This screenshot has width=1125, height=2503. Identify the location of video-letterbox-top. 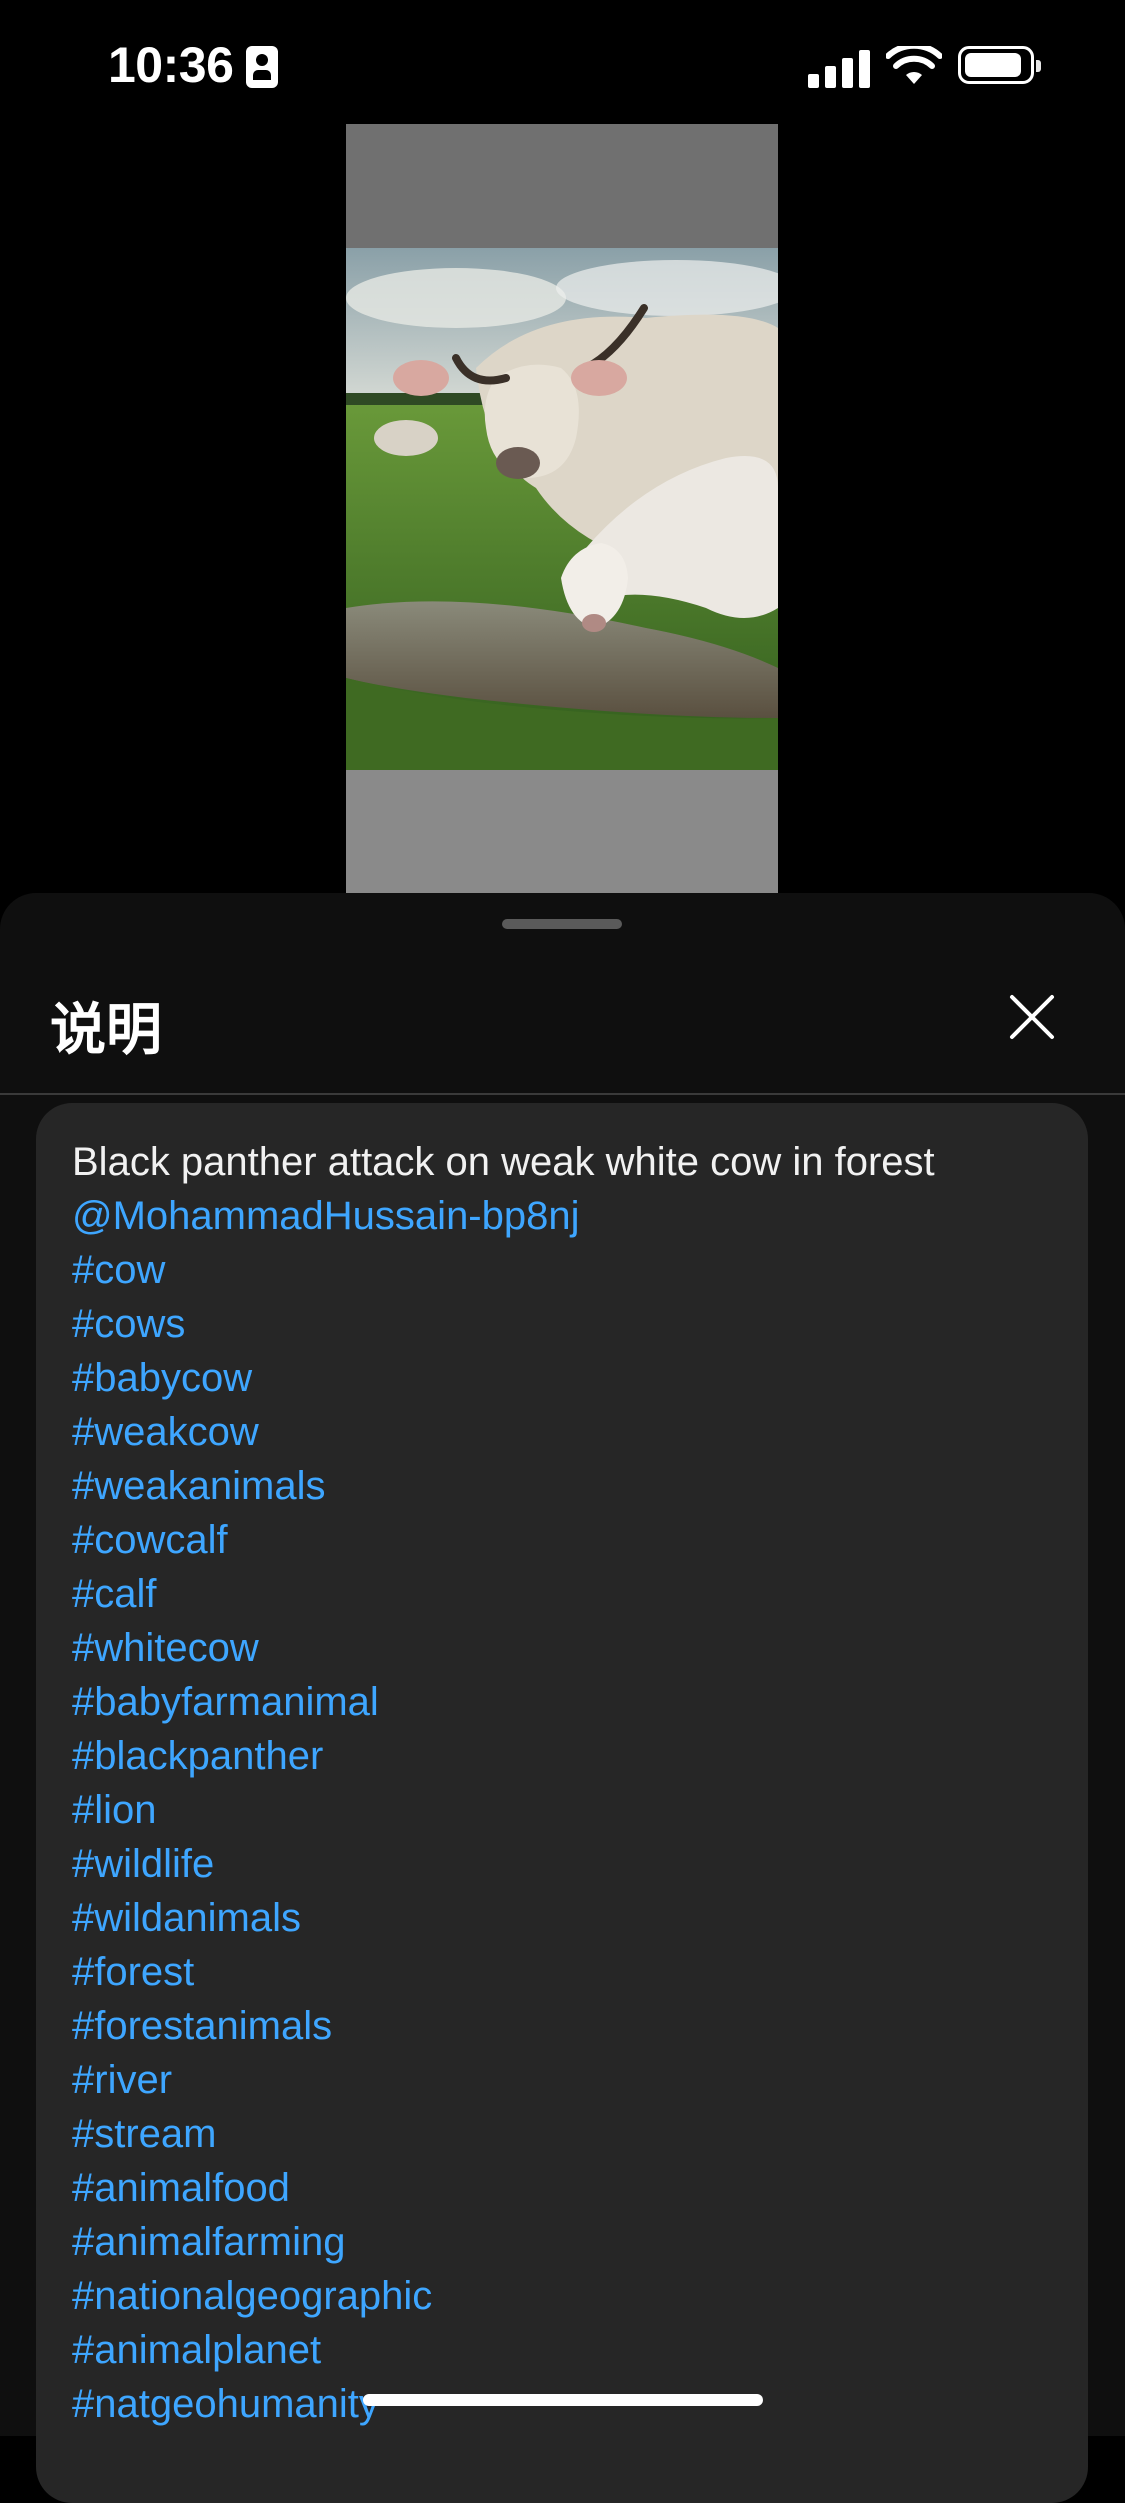
(562, 186).